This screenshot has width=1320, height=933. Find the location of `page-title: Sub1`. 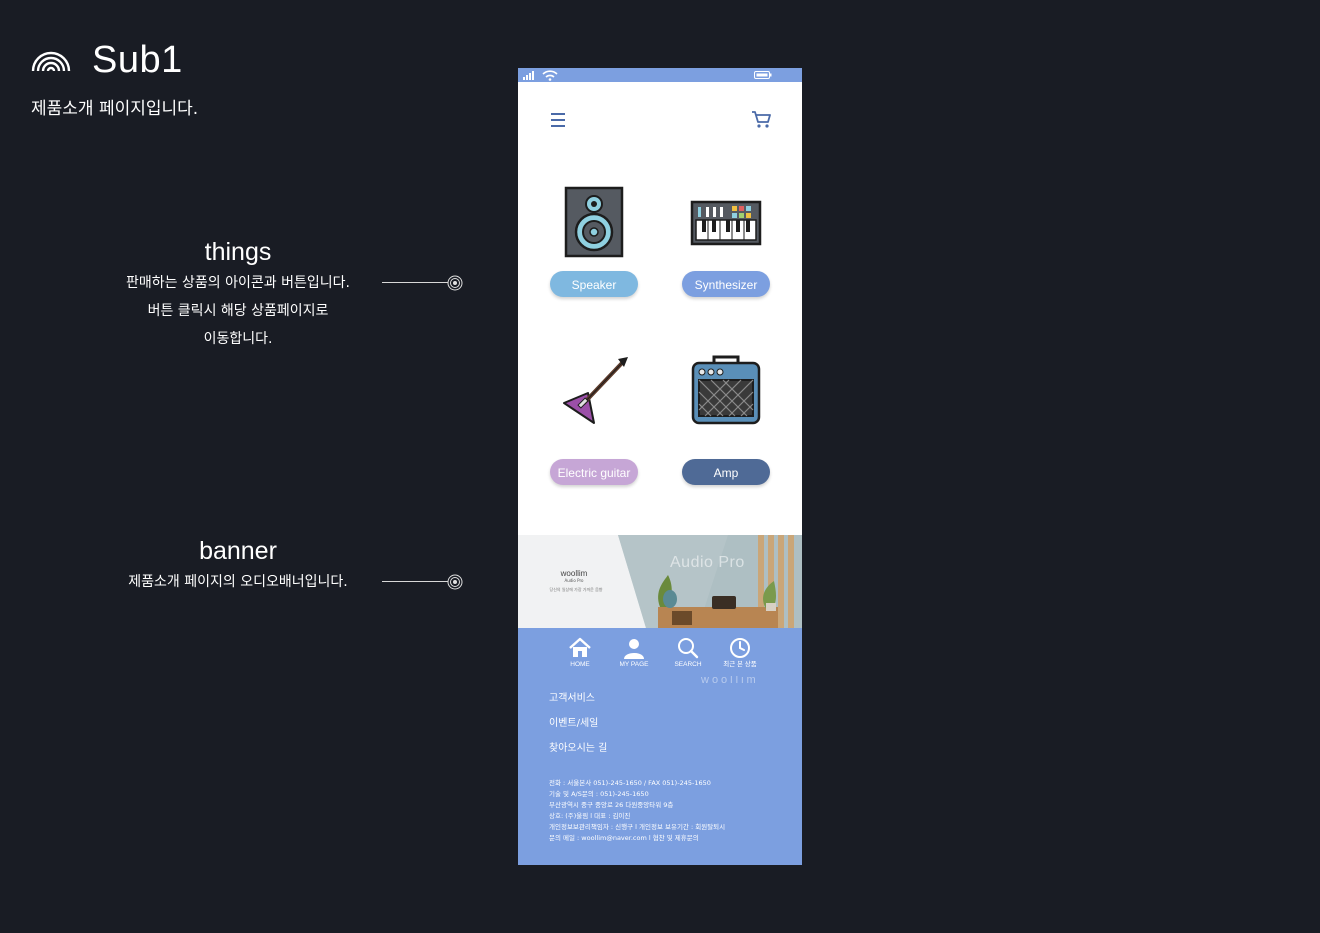

page-title: Sub1 is located at coordinates (137, 60).